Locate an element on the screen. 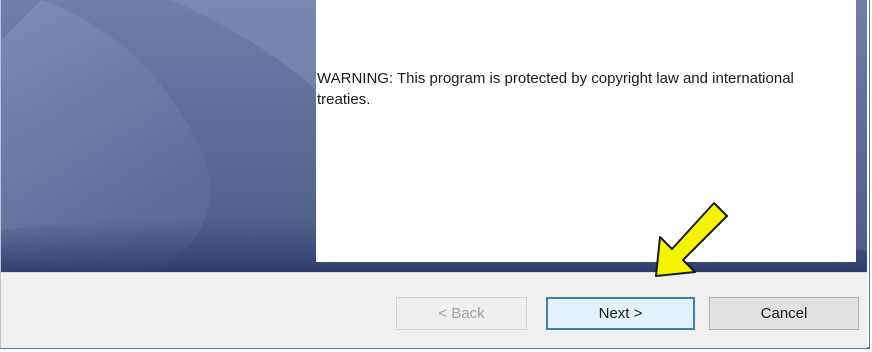 Image resolution: width=872 pixels, height=352 pixels. next-button: Next > is located at coordinates (620, 313).